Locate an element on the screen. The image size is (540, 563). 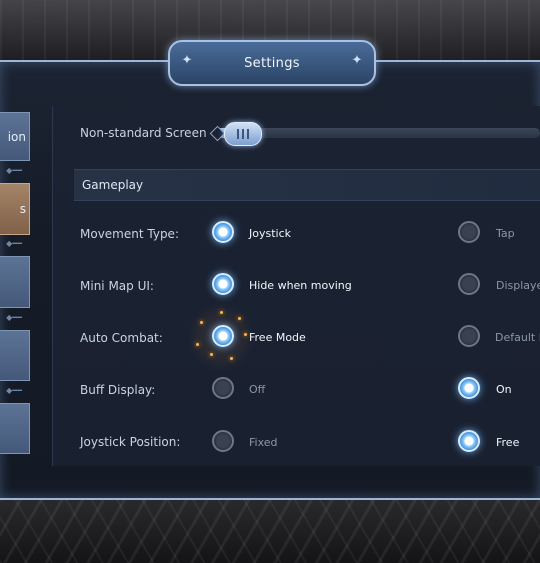
buff-display-option2-radio is located at coordinates (469, 388).